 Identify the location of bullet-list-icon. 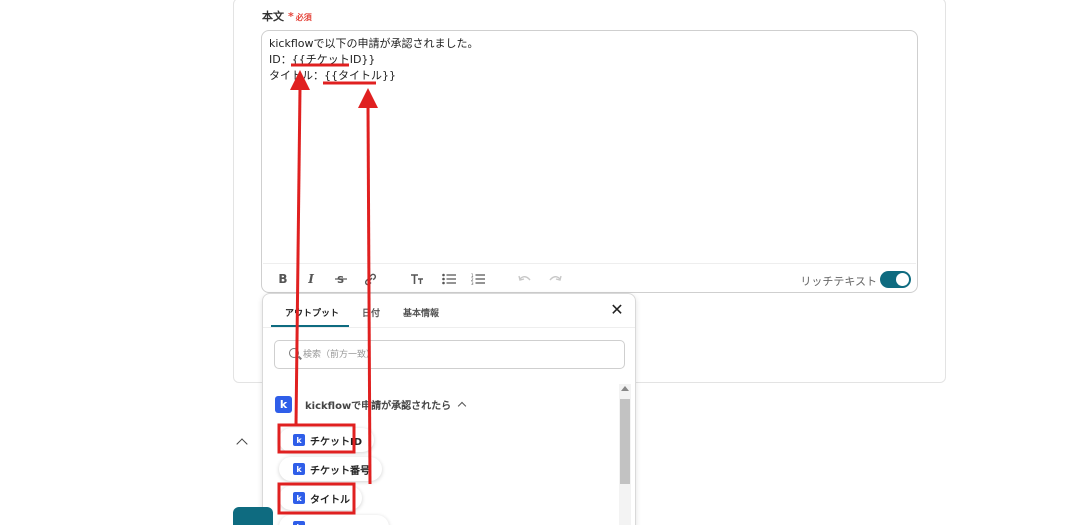
(449, 279).